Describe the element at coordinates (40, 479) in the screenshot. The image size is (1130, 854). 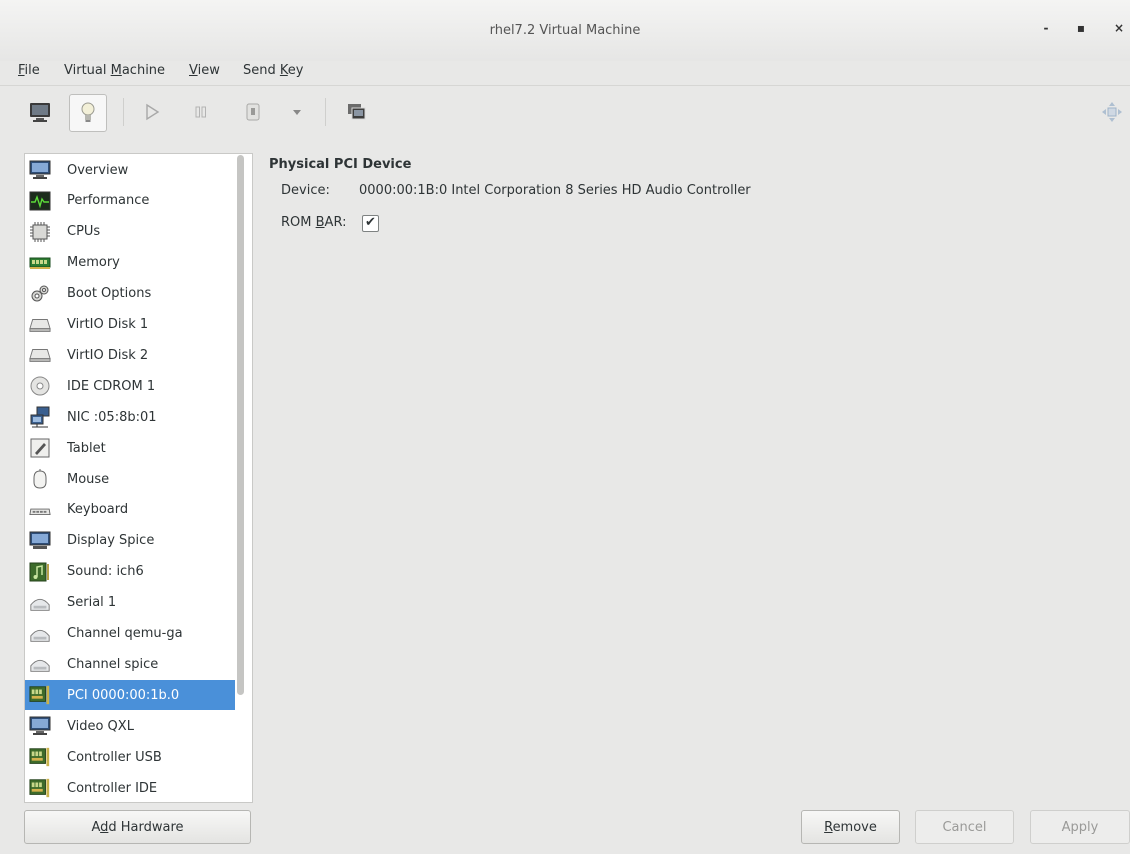
I see `mouse-icon` at that location.